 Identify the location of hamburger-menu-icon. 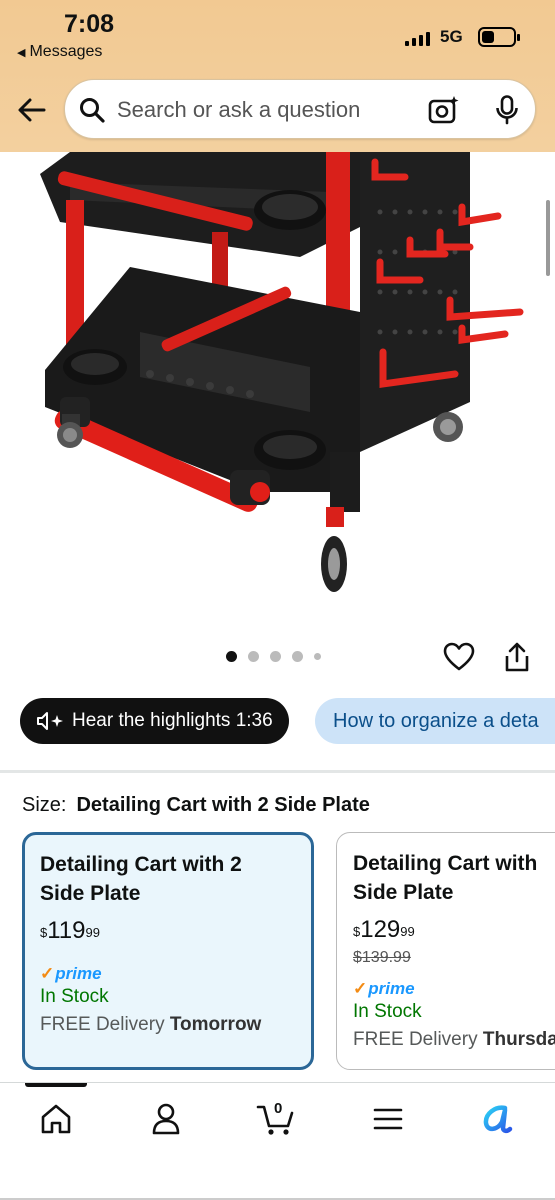
(388, 1119).